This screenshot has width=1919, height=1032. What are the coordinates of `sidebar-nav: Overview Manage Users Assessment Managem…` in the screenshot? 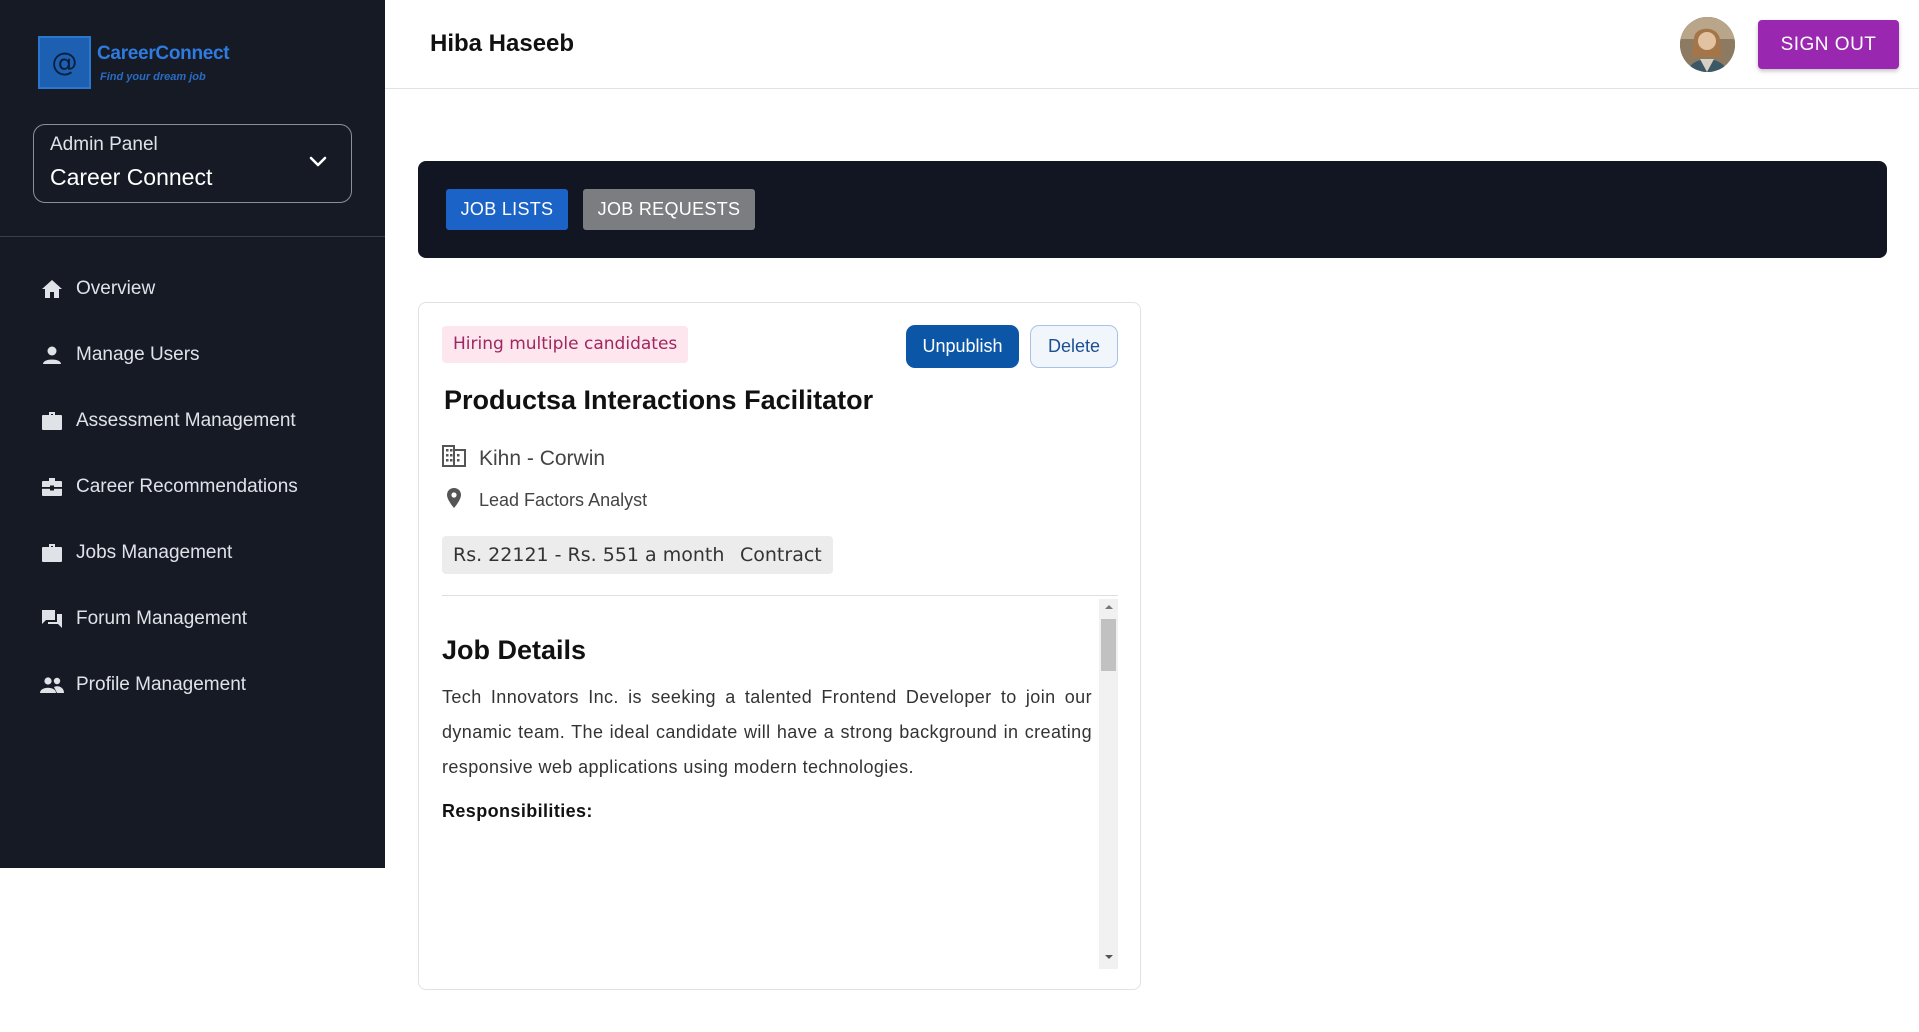 It's located at (192, 487).